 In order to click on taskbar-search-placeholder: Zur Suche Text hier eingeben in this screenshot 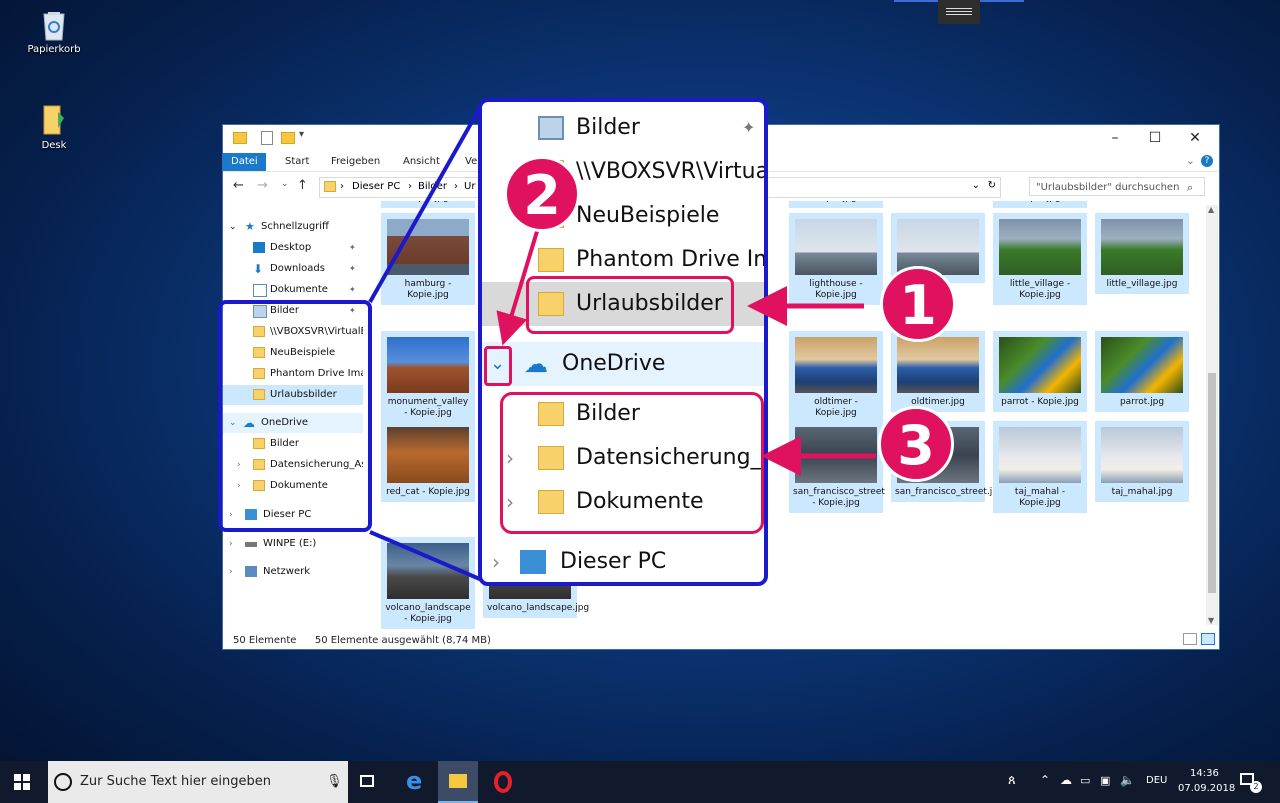, I will do `click(175, 781)`.